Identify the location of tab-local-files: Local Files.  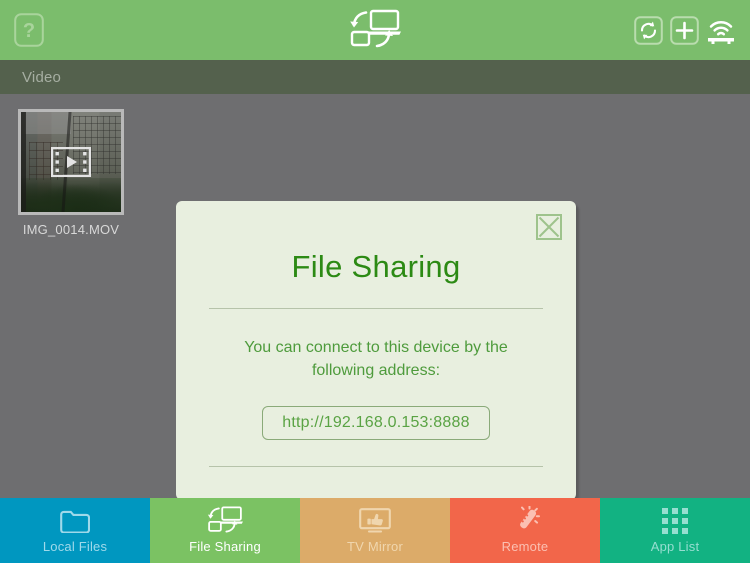
(75, 530).